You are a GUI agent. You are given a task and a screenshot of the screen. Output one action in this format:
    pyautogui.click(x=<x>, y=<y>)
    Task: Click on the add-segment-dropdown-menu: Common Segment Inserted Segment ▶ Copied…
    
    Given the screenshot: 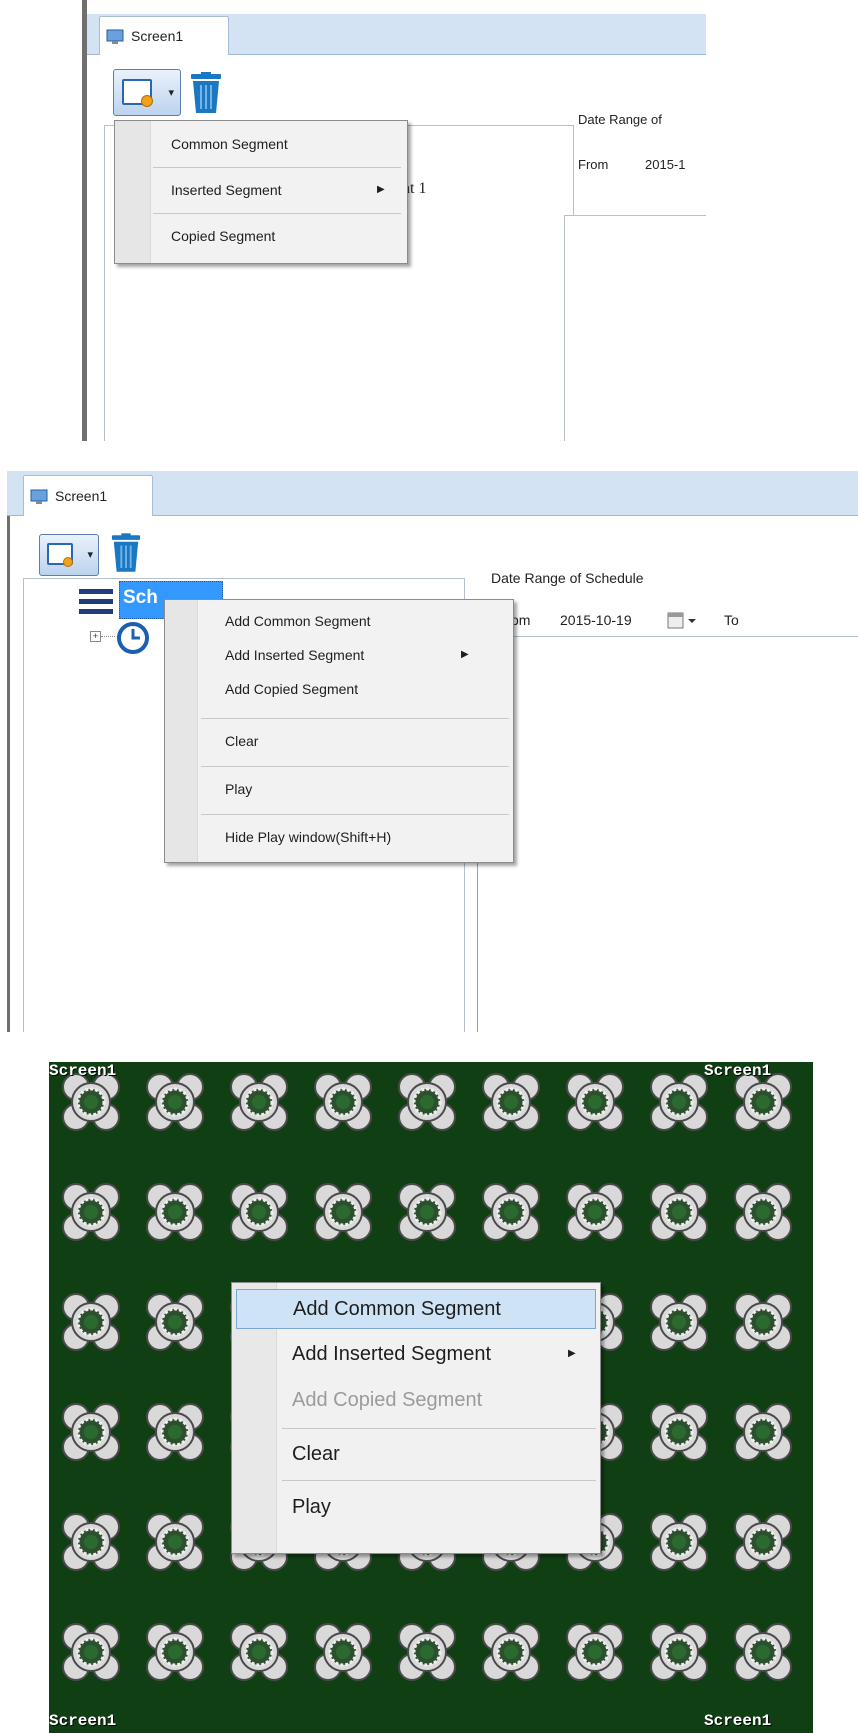 What is the action you would take?
    pyautogui.click(x=261, y=192)
    